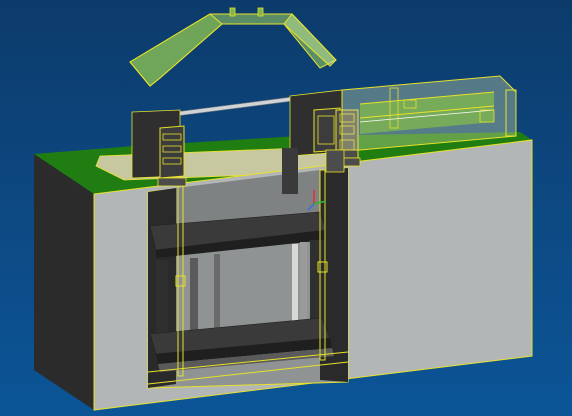 This screenshot has width=572, height=416. Describe the element at coordinates (64, 282) in the screenshot. I see `left-side-wall` at that location.